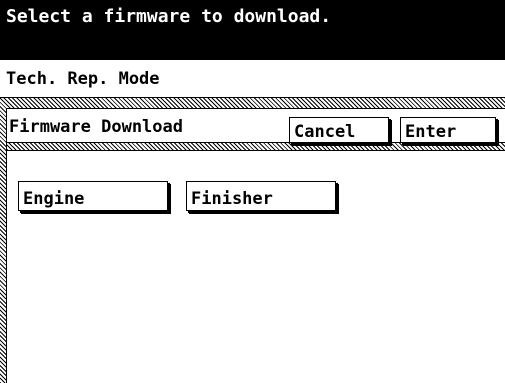 This screenshot has height=383, width=505. What do you see at coordinates (261, 196) in the screenshot?
I see `finisher-button: Finisher` at bounding box center [261, 196].